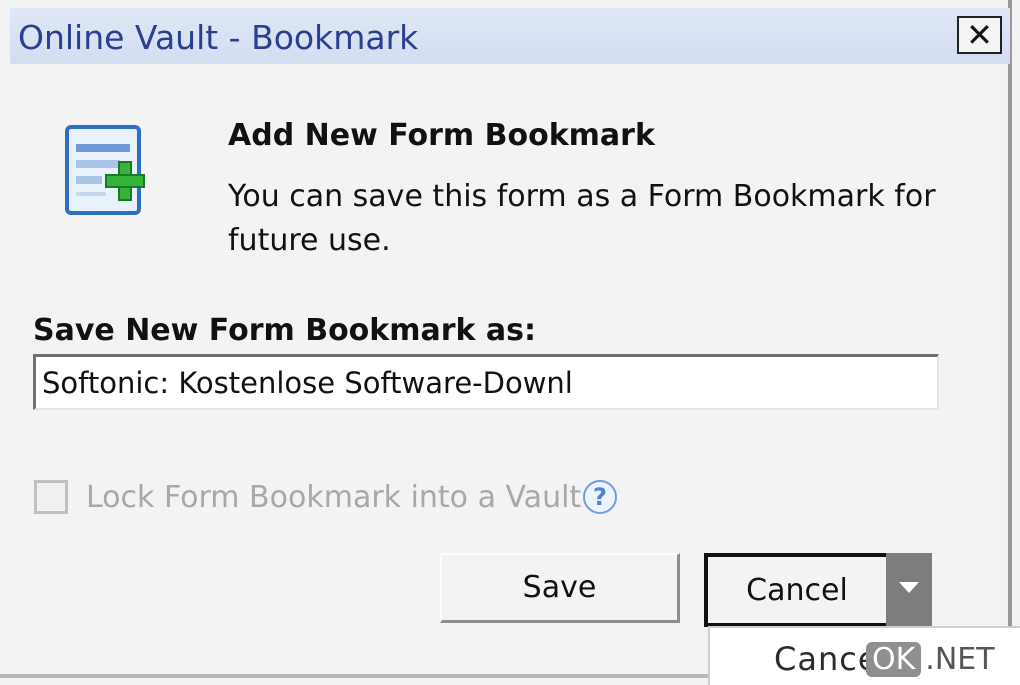 The image size is (1020, 685). I want to click on save-button-label: Save, so click(559, 587).